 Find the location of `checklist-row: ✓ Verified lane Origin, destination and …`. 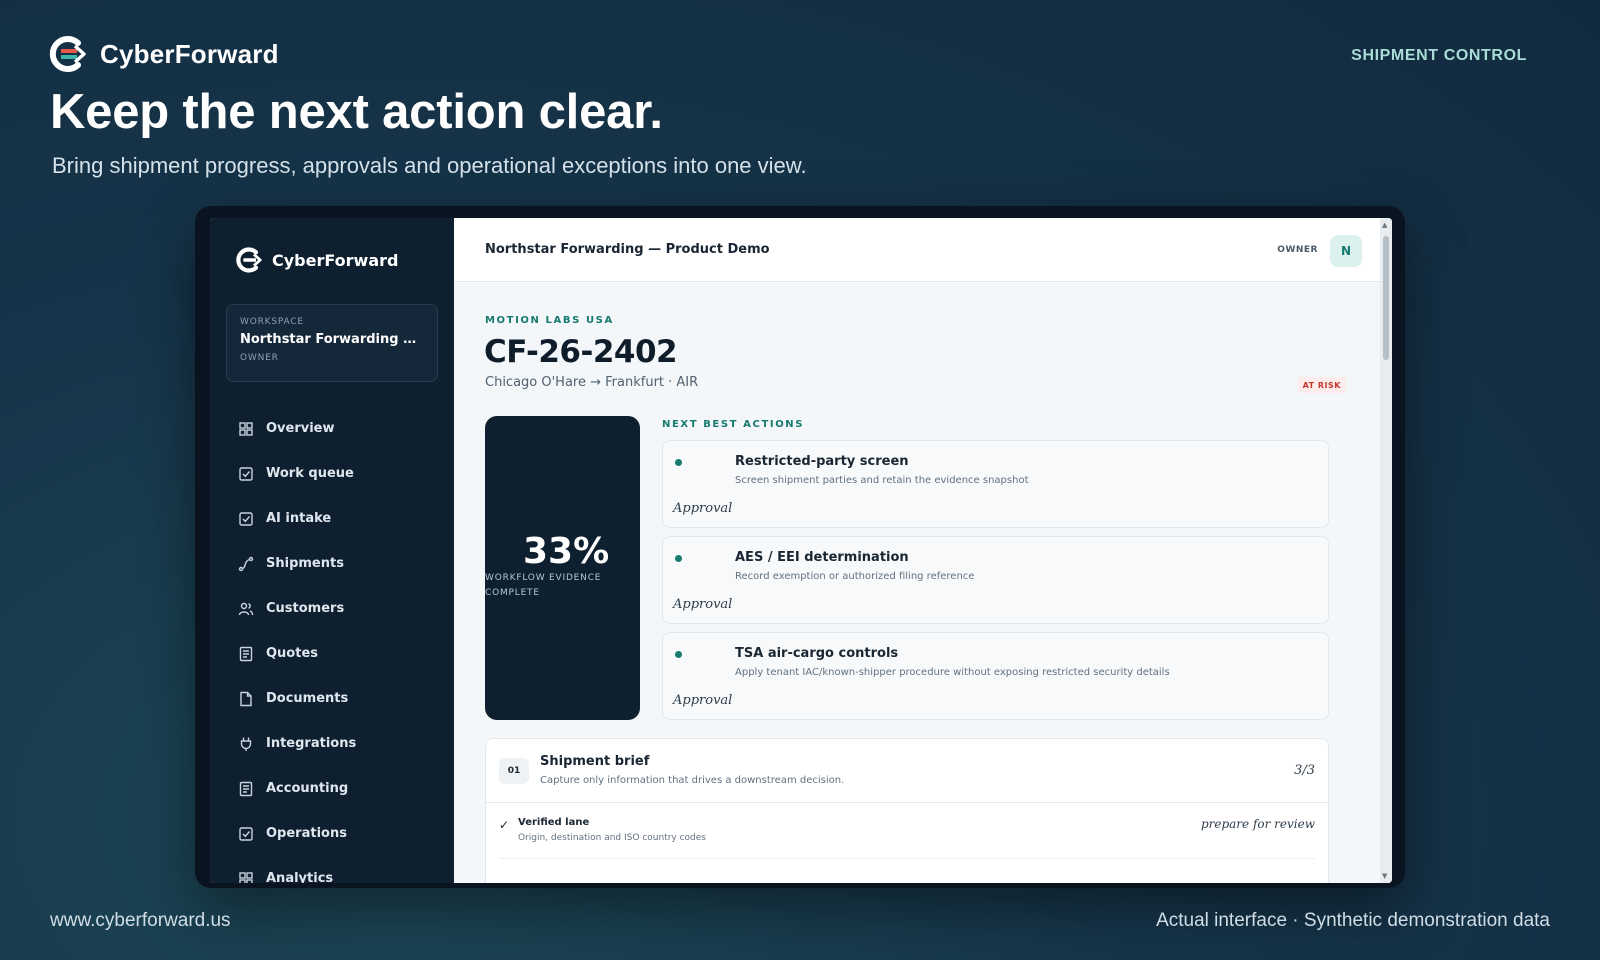

checklist-row: ✓ Verified lane Origin, destination and … is located at coordinates (907, 837).